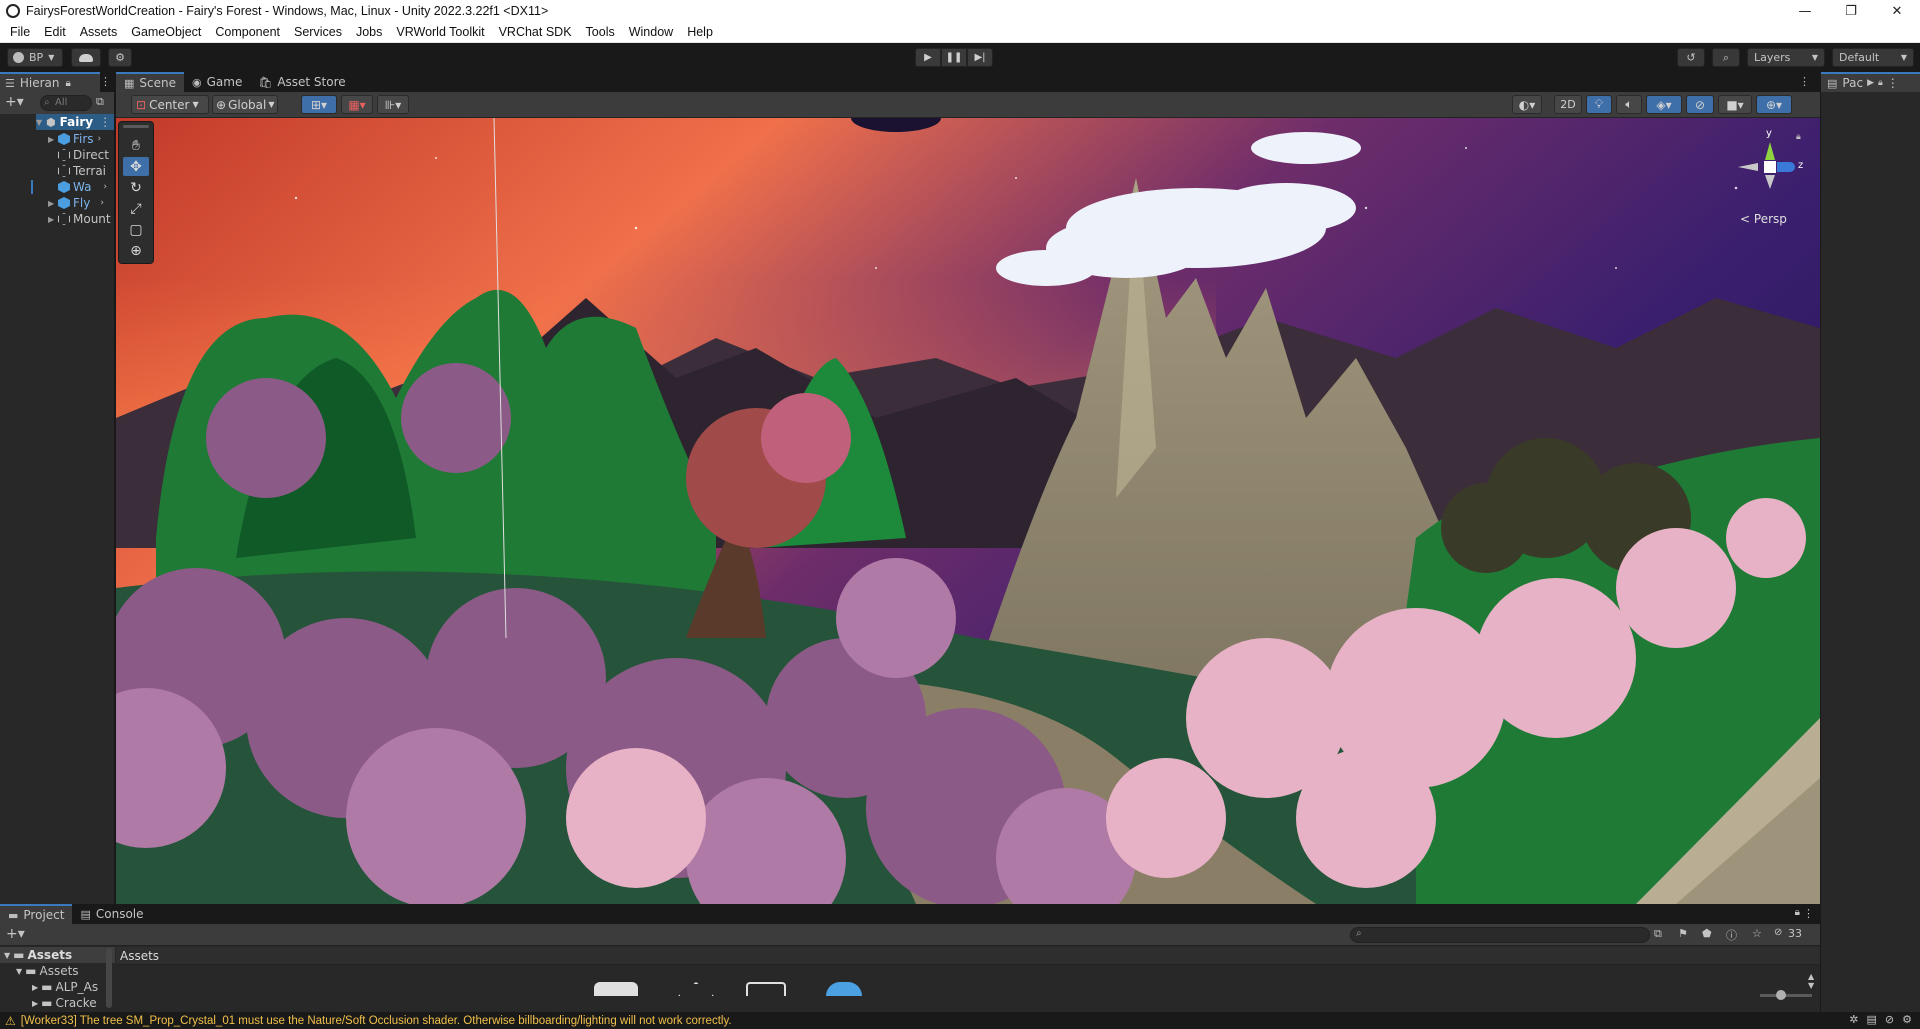 The image size is (1920, 1029). What do you see at coordinates (1748, 167) in the screenshot?
I see `gizmo-x-axis` at bounding box center [1748, 167].